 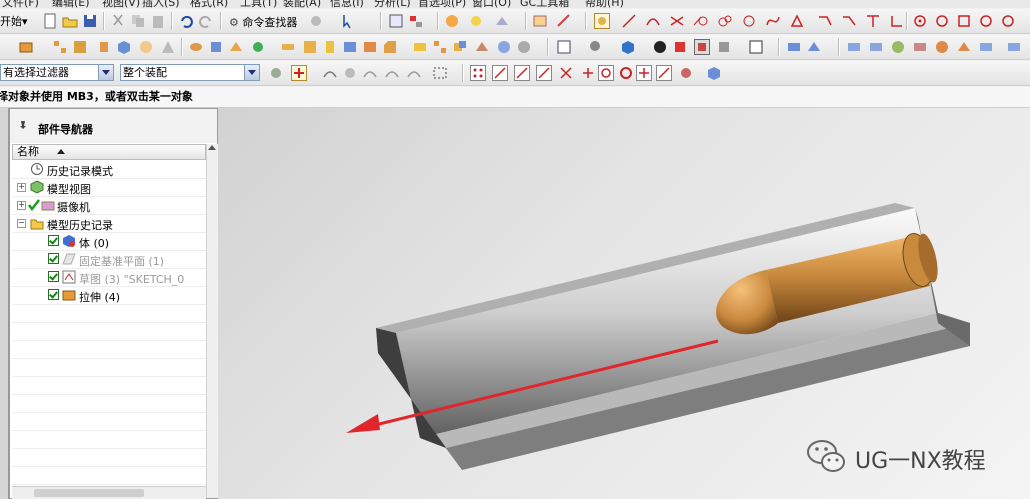 What do you see at coordinates (216, 47) in the screenshot?
I see `boss-icon` at bounding box center [216, 47].